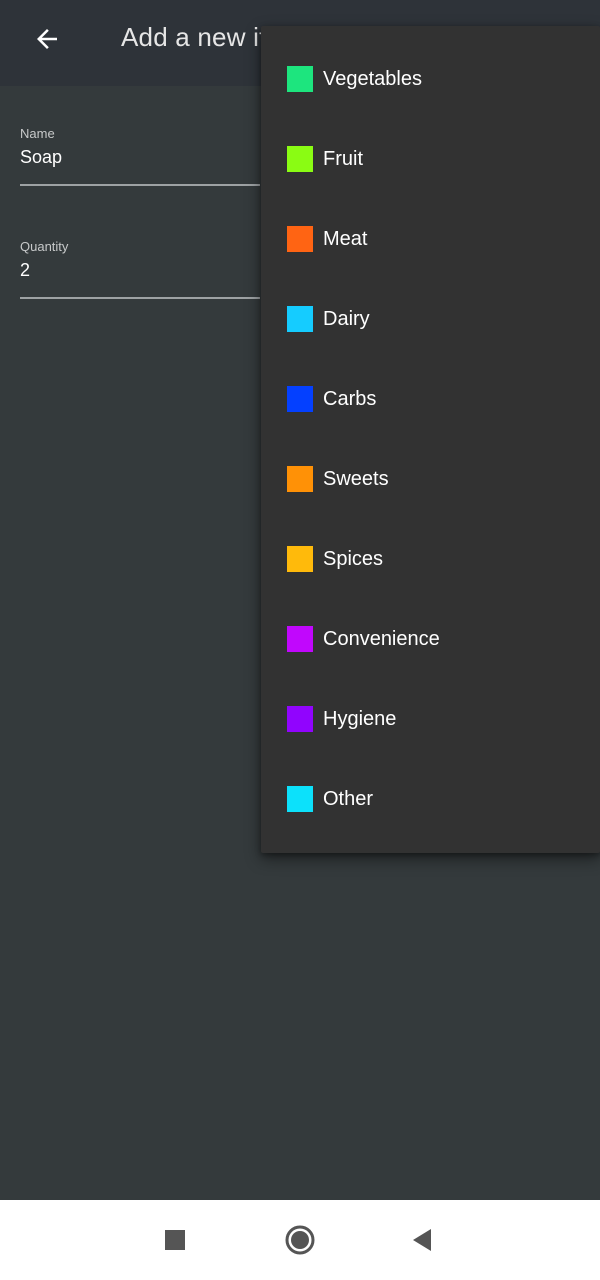 This screenshot has width=600, height=1280. What do you see at coordinates (372, 78) in the screenshot?
I see `menu-item-label: Vegetables` at bounding box center [372, 78].